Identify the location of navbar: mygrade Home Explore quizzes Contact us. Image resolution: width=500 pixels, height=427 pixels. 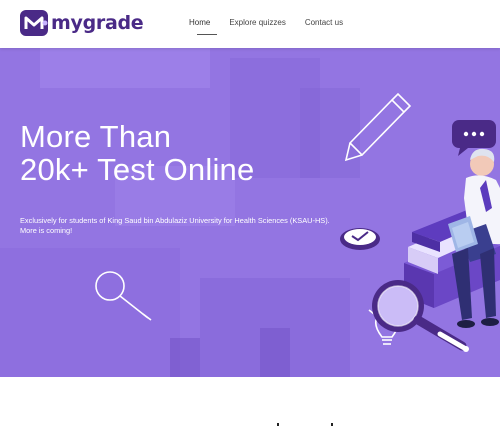
(250, 24).